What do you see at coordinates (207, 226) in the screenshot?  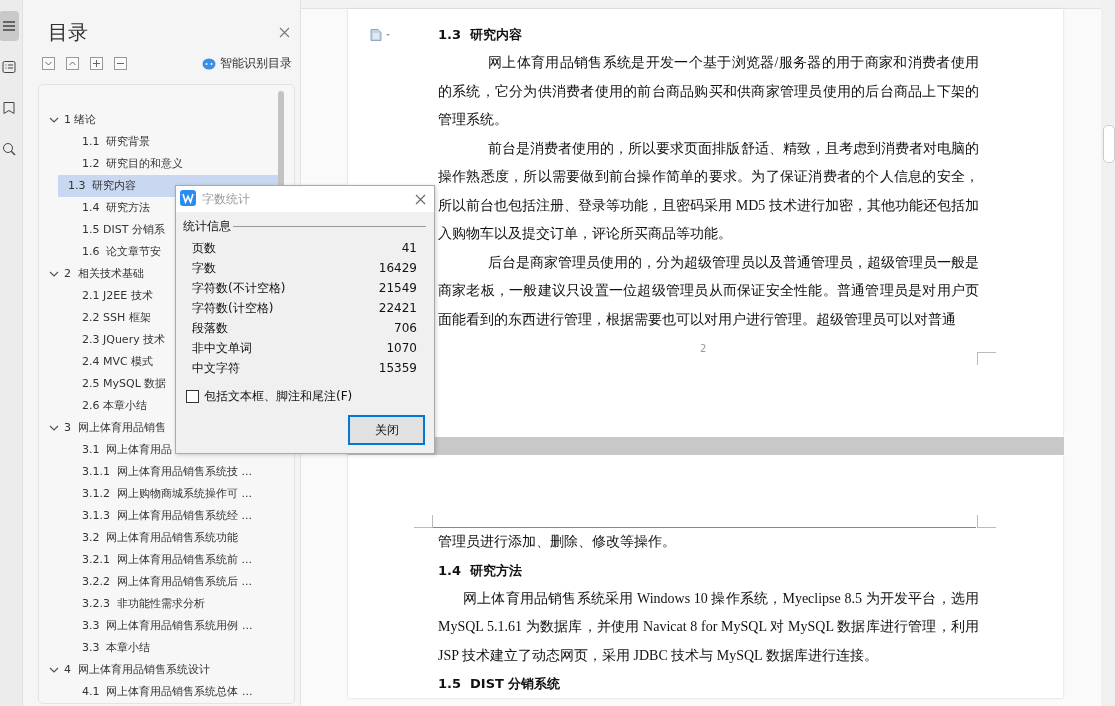 I see `group-label: 统计信息` at bounding box center [207, 226].